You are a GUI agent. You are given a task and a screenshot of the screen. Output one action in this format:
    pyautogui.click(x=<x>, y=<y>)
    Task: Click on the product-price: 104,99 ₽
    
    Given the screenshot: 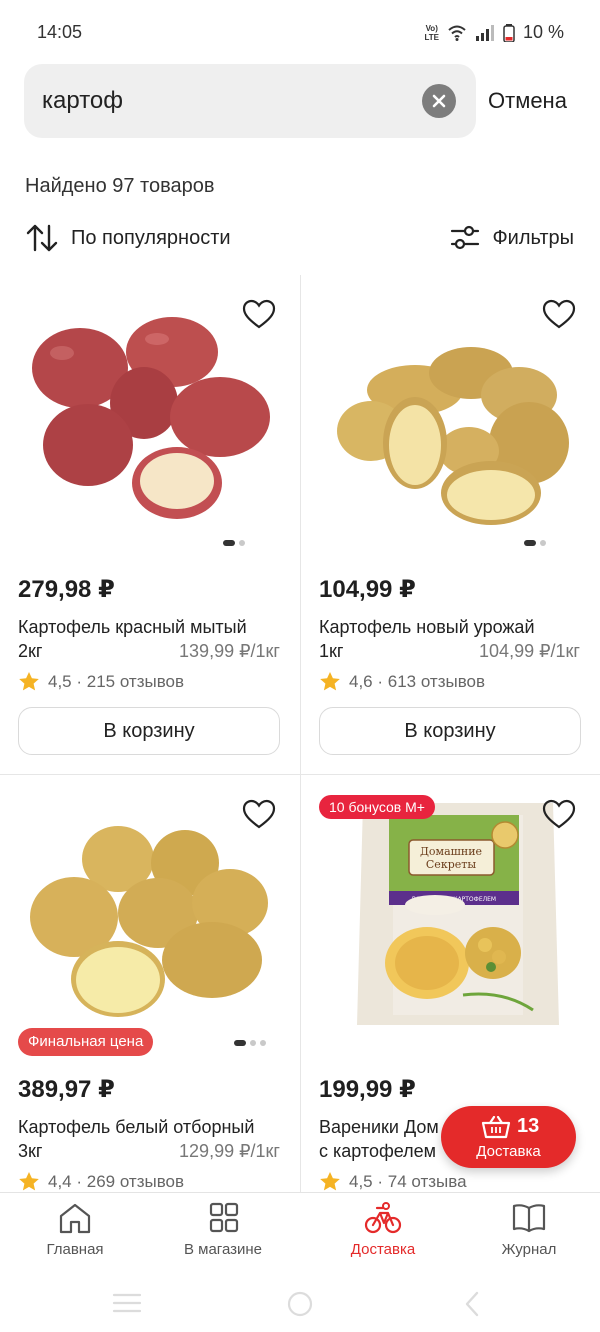 What is the action you would take?
    pyautogui.click(x=367, y=589)
    